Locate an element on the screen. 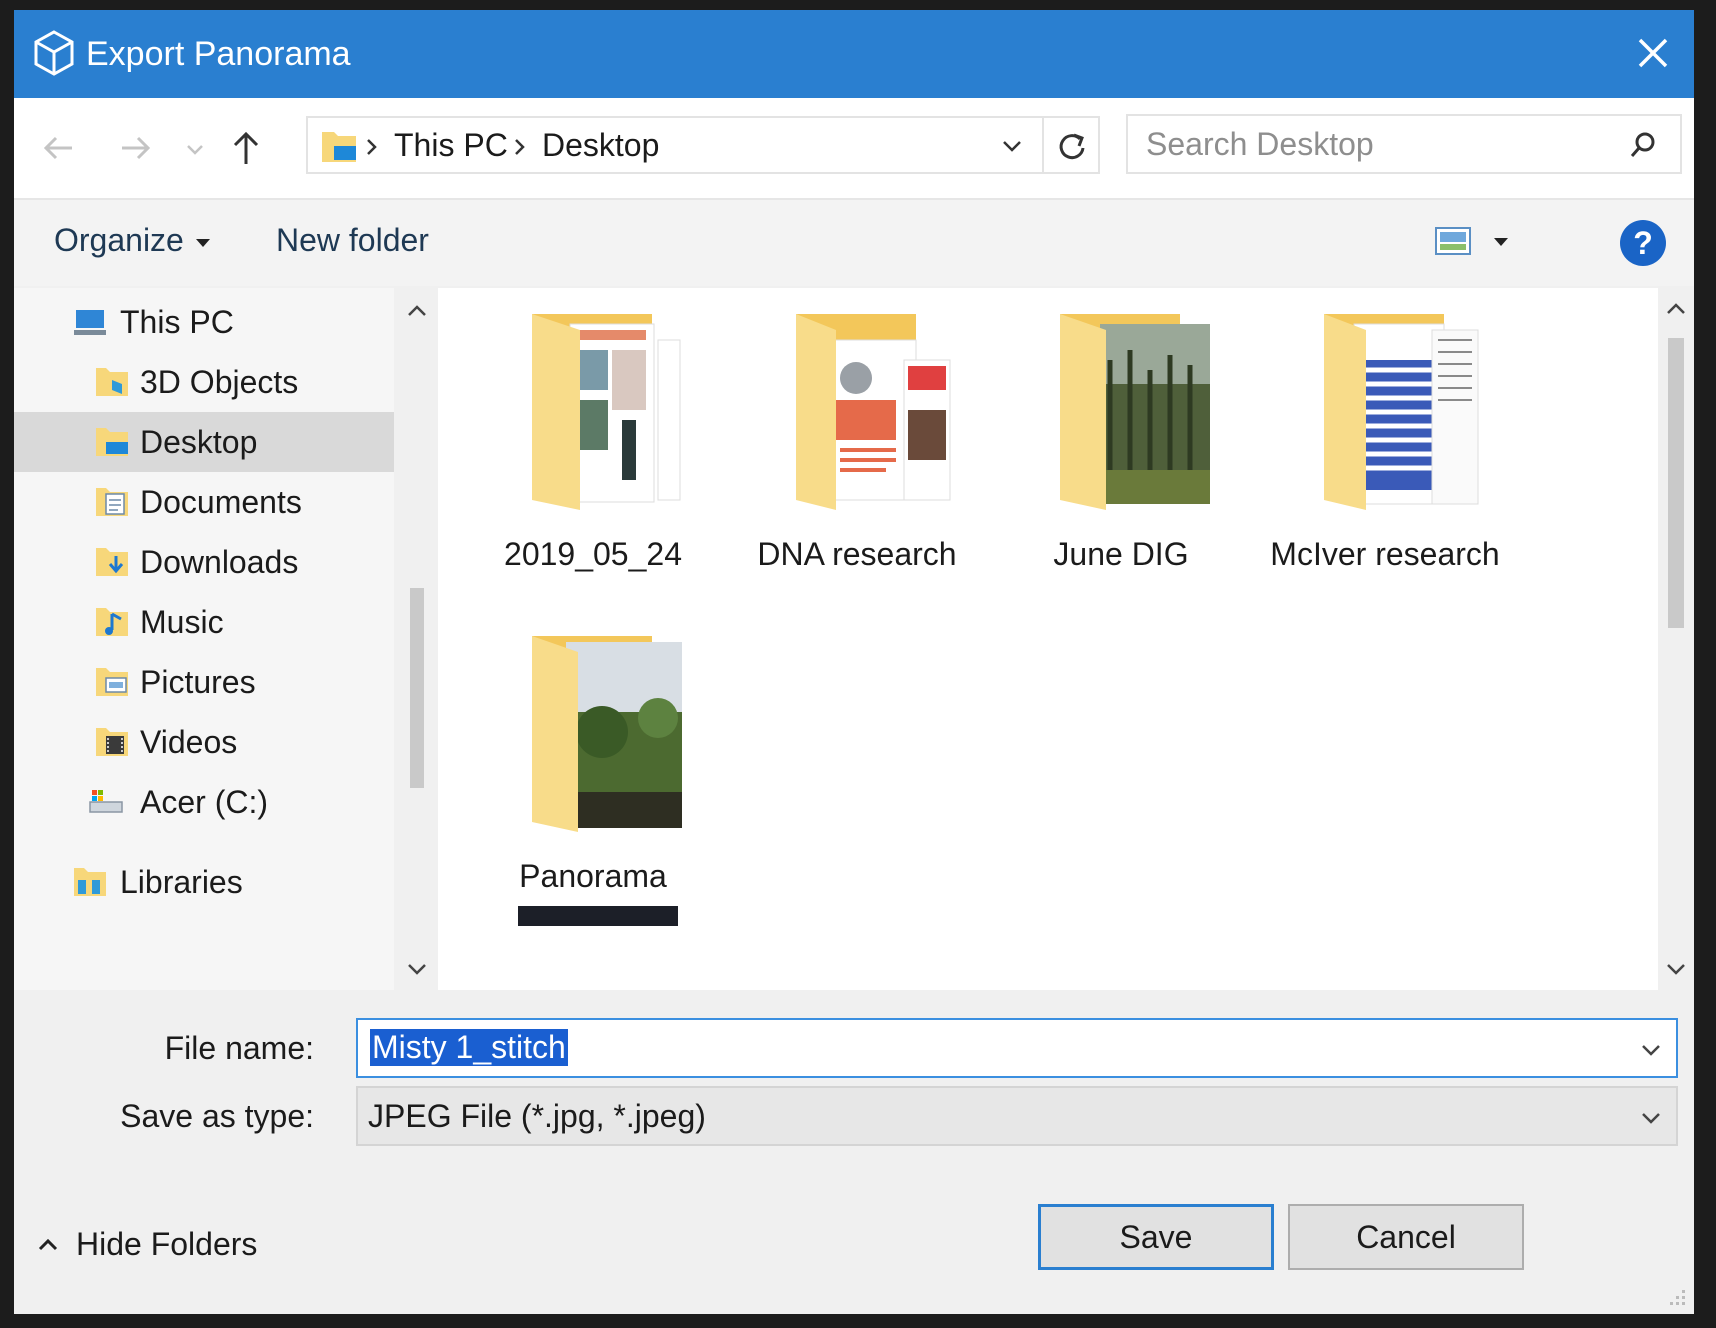 Image resolution: width=1716 pixels, height=1328 pixels. address-bar: This PC Desktop is located at coordinates (675, 145).